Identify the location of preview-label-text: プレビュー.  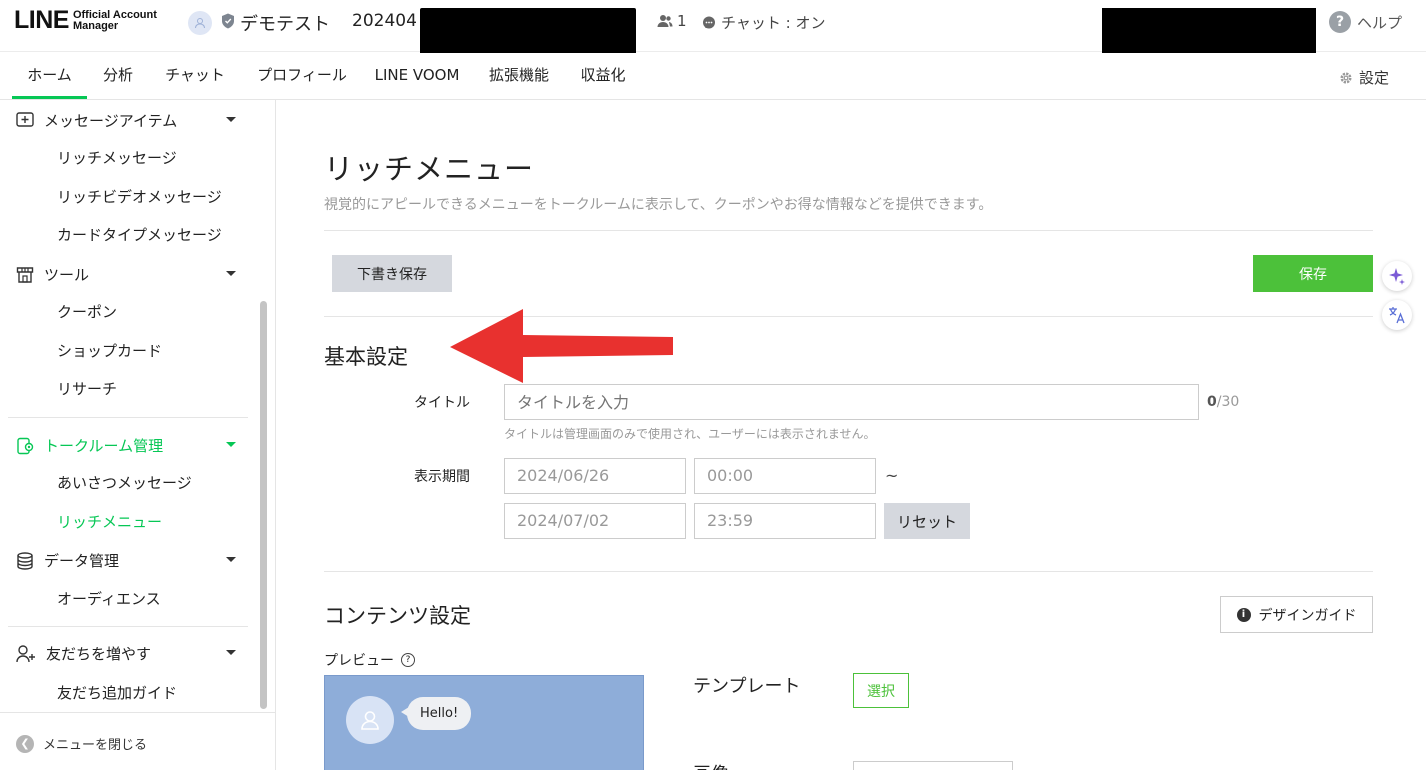
(359, 661).